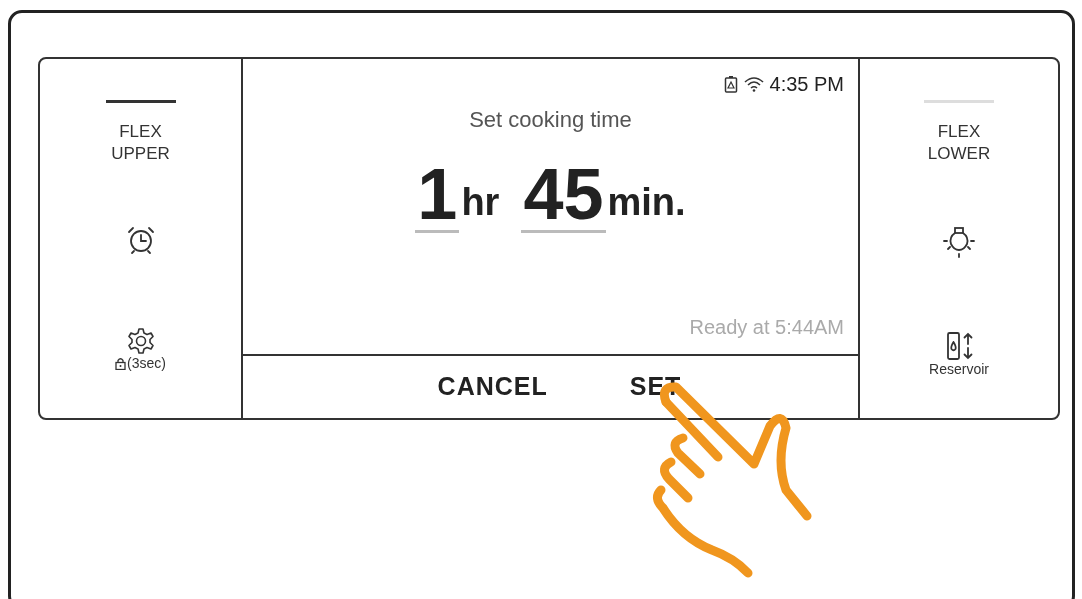 Image resolution: width=1082 pixels, height=599 pixels. I want to click on hours-unit: hr, so click(480, 202).